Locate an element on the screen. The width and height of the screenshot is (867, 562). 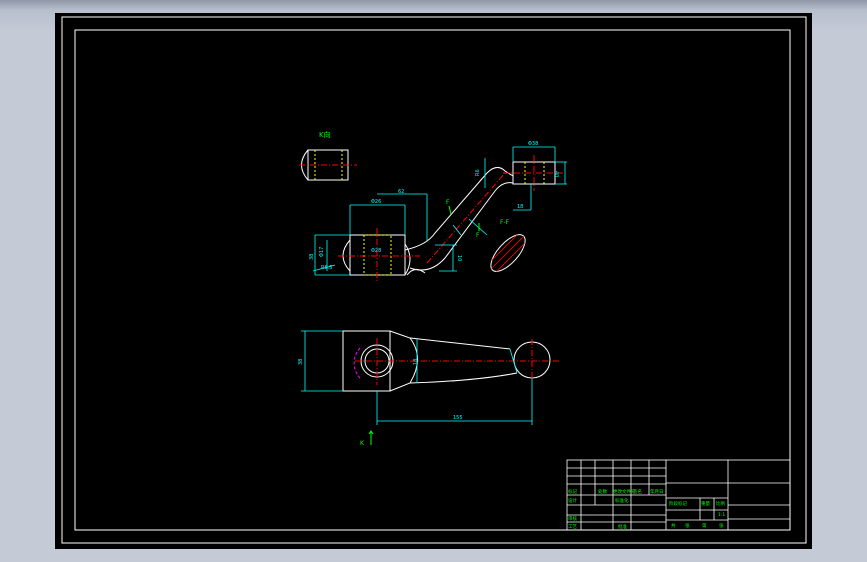
k-view-label: K向 is located at coordinates (325, 134).